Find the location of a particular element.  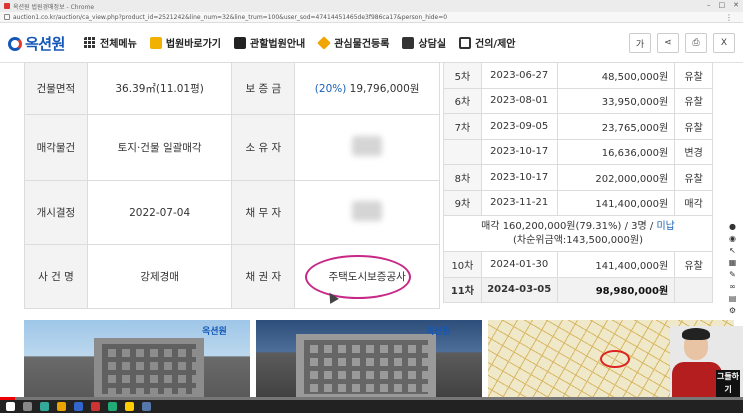

settings-icon: ⚙ is located at coordinates (732, 311).